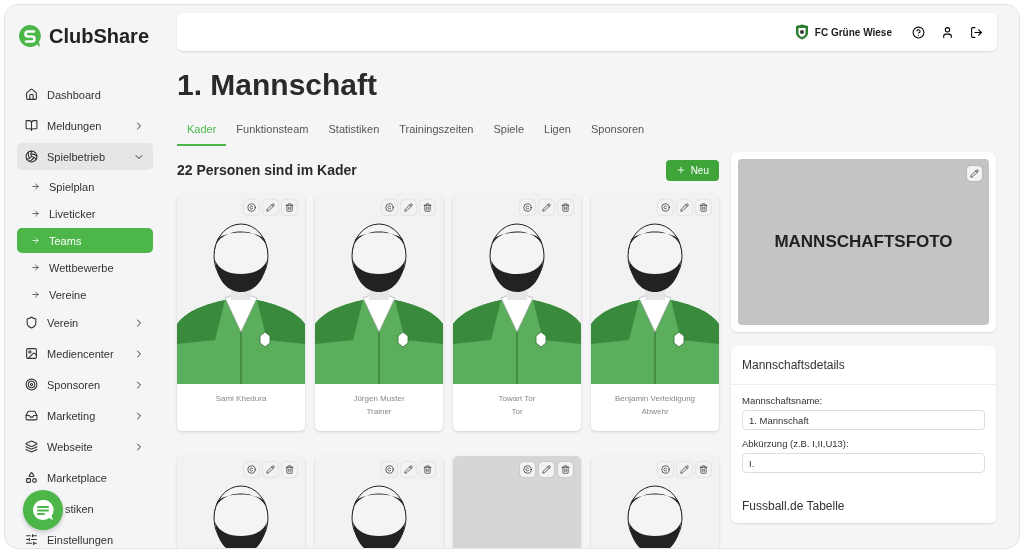 The image size is (1024, 555). What do you see at coordinates (680, 170) in the screenshot?
I see `plus-icon` at bounding box center [680, 170].